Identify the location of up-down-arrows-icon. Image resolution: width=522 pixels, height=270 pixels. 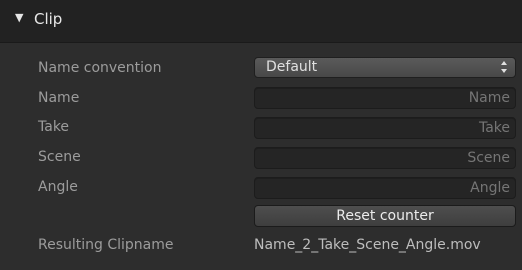
(504, 67).